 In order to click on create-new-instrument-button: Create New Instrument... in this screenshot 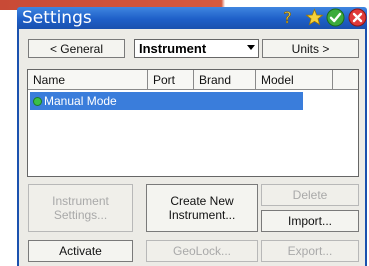, I will do `click(202, 208)`.